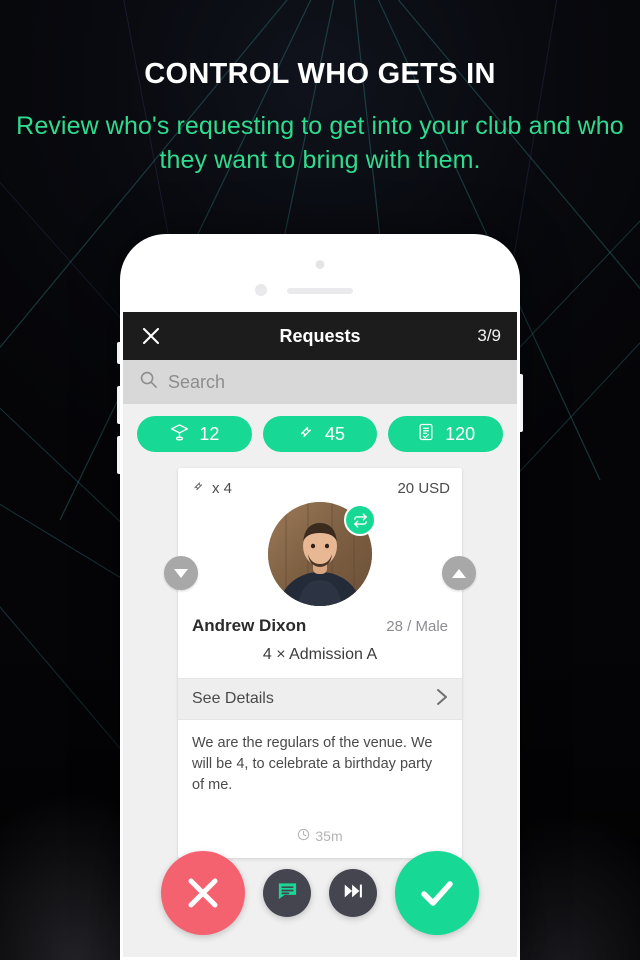 This screenshot has height=960, width=640. I want to click on repeat-icon, so click(360, 520).